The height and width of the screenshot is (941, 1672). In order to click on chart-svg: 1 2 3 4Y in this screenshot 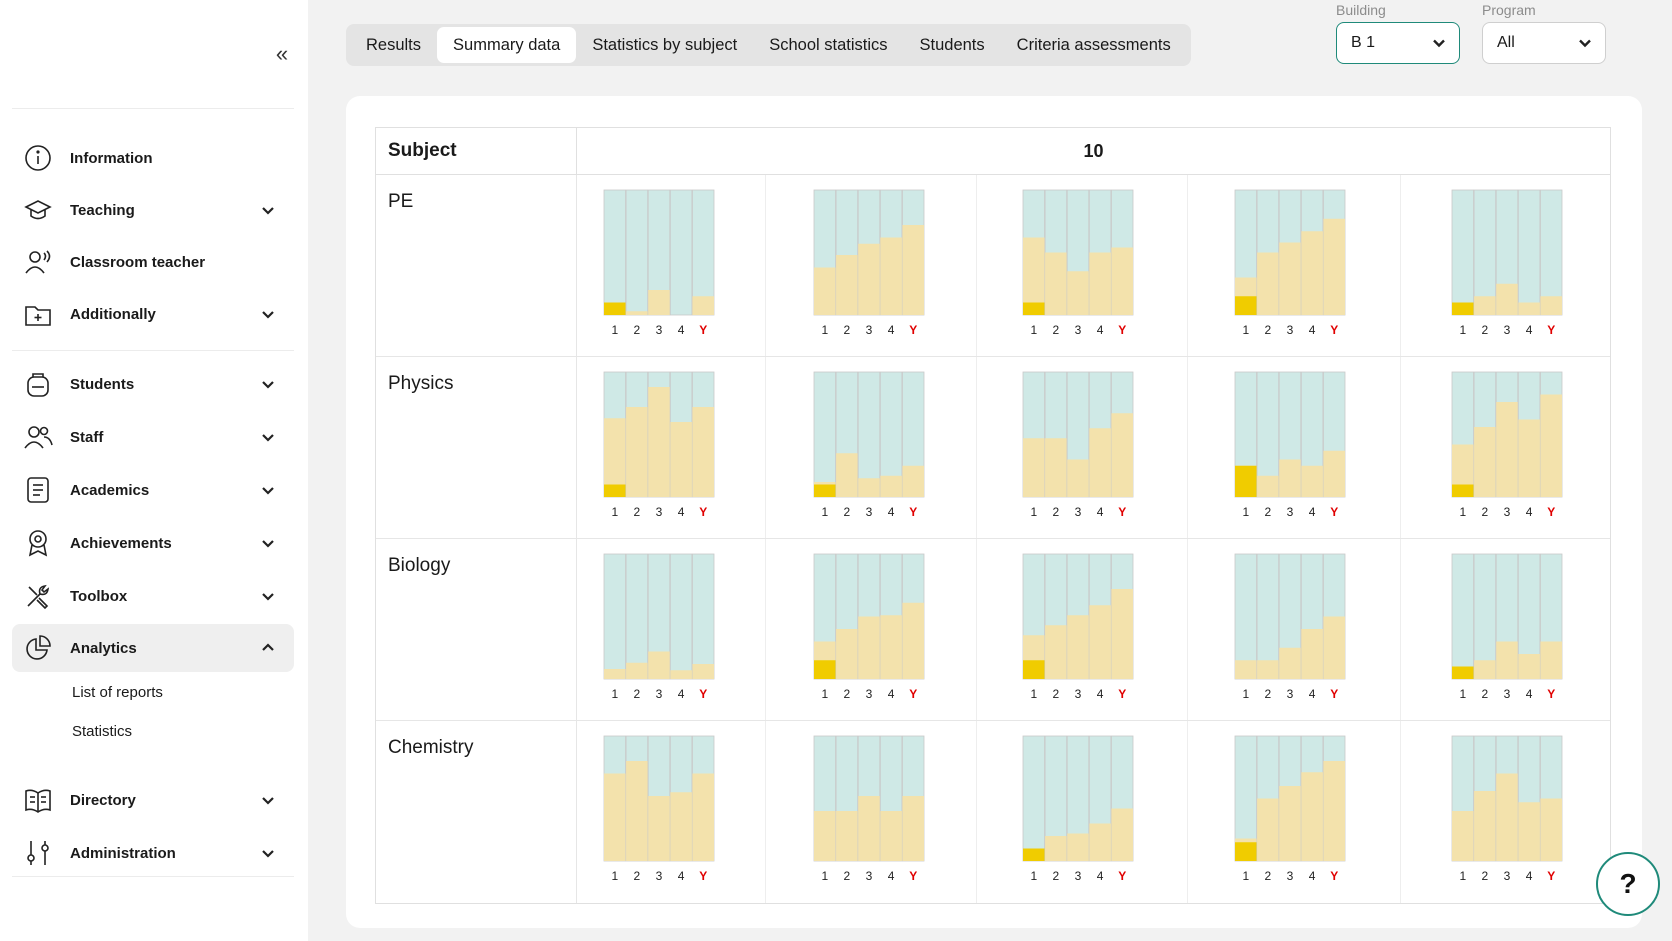, I will do `click(1507, 263)`.